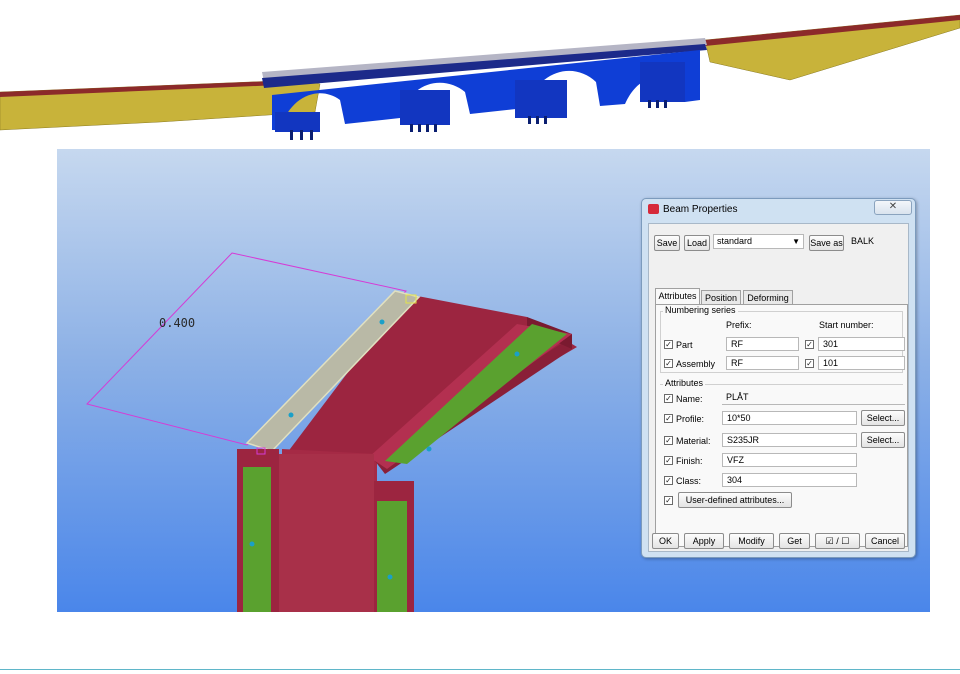 The width and height of the screenshot is (960, 674). I want to click on dialog-title: Beam Properties, so click(700, 209).